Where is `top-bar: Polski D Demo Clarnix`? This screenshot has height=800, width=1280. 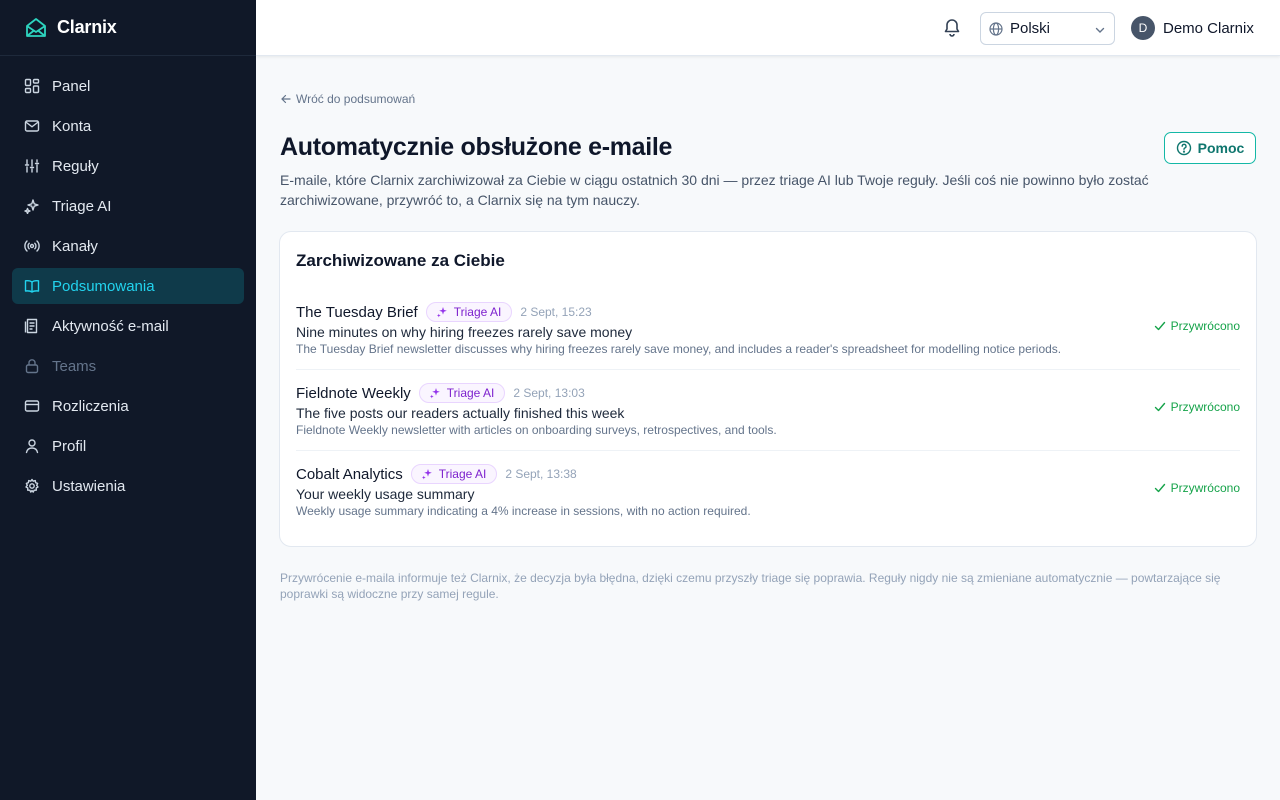 top-bar: Polski D Demo Clarnix is located at coordinates (768, 28).